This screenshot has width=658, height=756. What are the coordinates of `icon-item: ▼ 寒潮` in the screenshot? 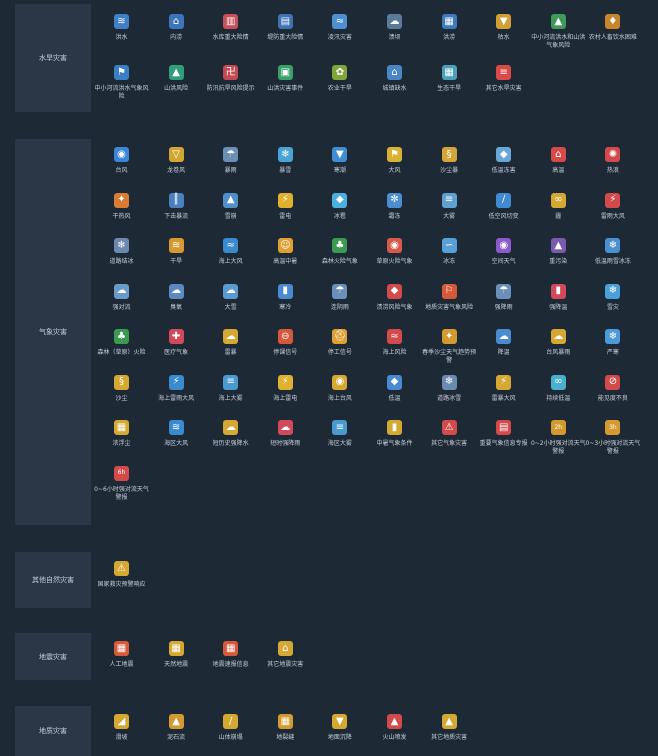 It's located at (339, 161).